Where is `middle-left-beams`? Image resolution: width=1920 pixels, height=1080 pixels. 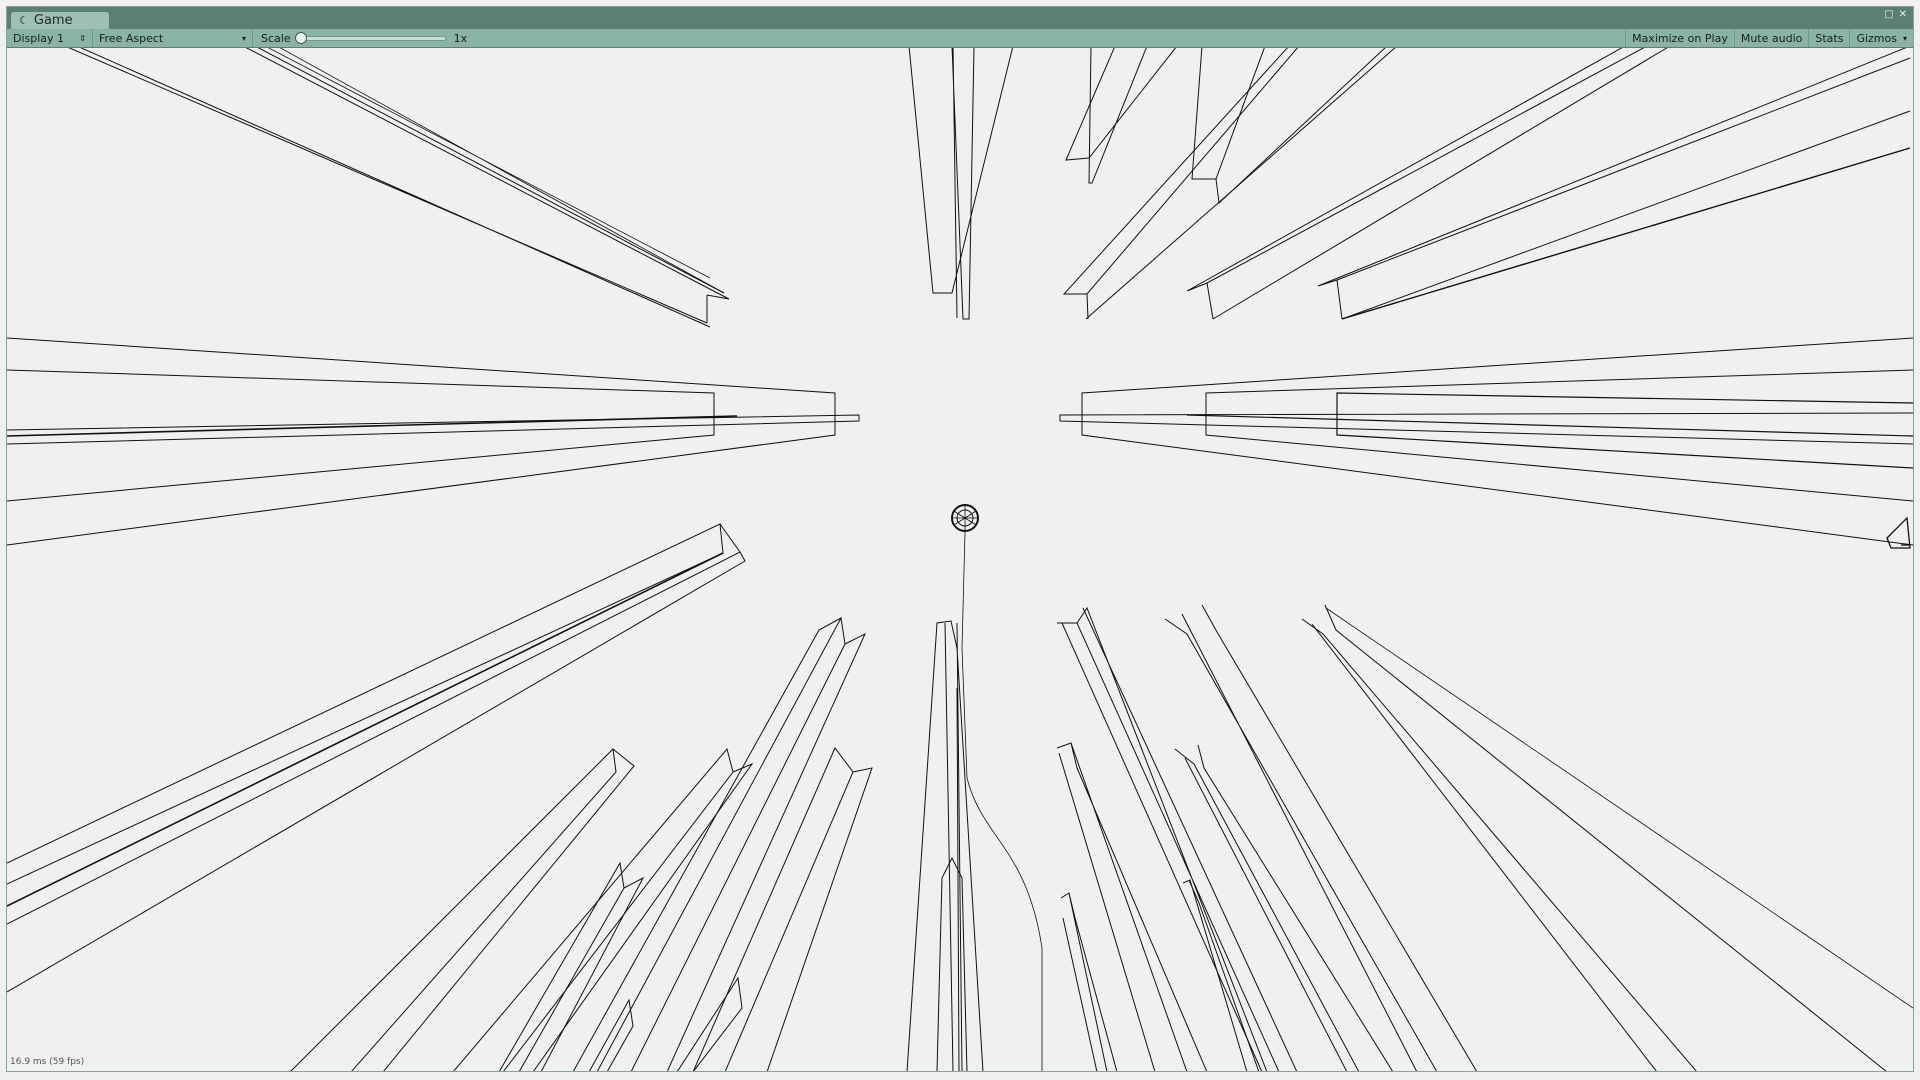 middle-left-beams is located at coordinates (433, 441).